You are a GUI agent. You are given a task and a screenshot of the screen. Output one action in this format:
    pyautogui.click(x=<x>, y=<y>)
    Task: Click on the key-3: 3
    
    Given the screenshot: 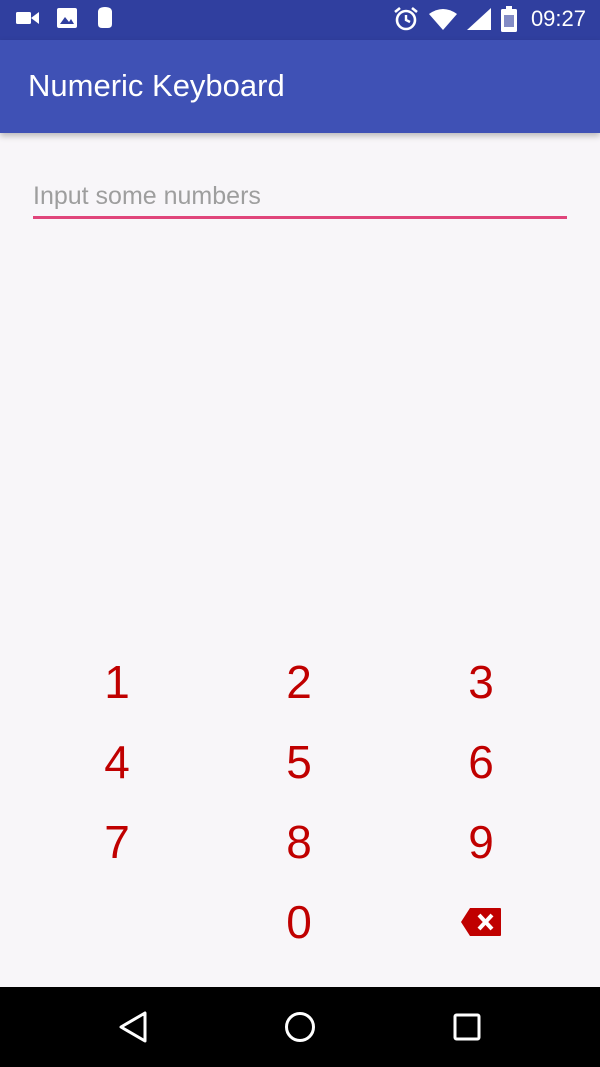 What is the action you would take?
    pyautogui.click(x=481, y=682)
    